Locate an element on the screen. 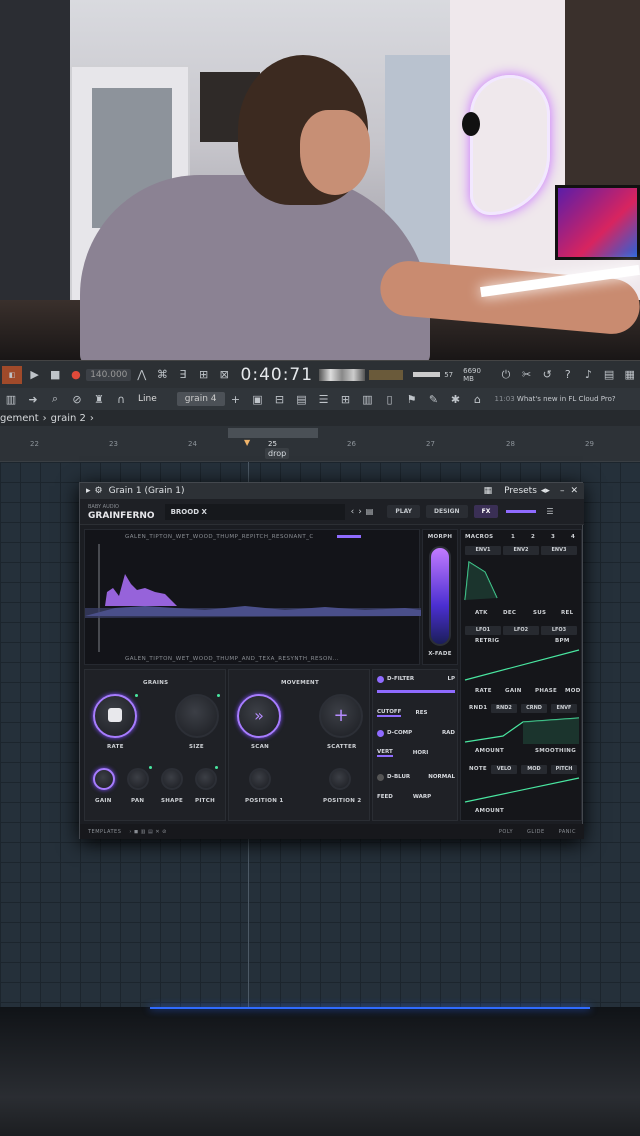 The width and height of the screenshot is (640, 1136). plugin-picker-icon: ⊞ is located at coordinates (346, 399).